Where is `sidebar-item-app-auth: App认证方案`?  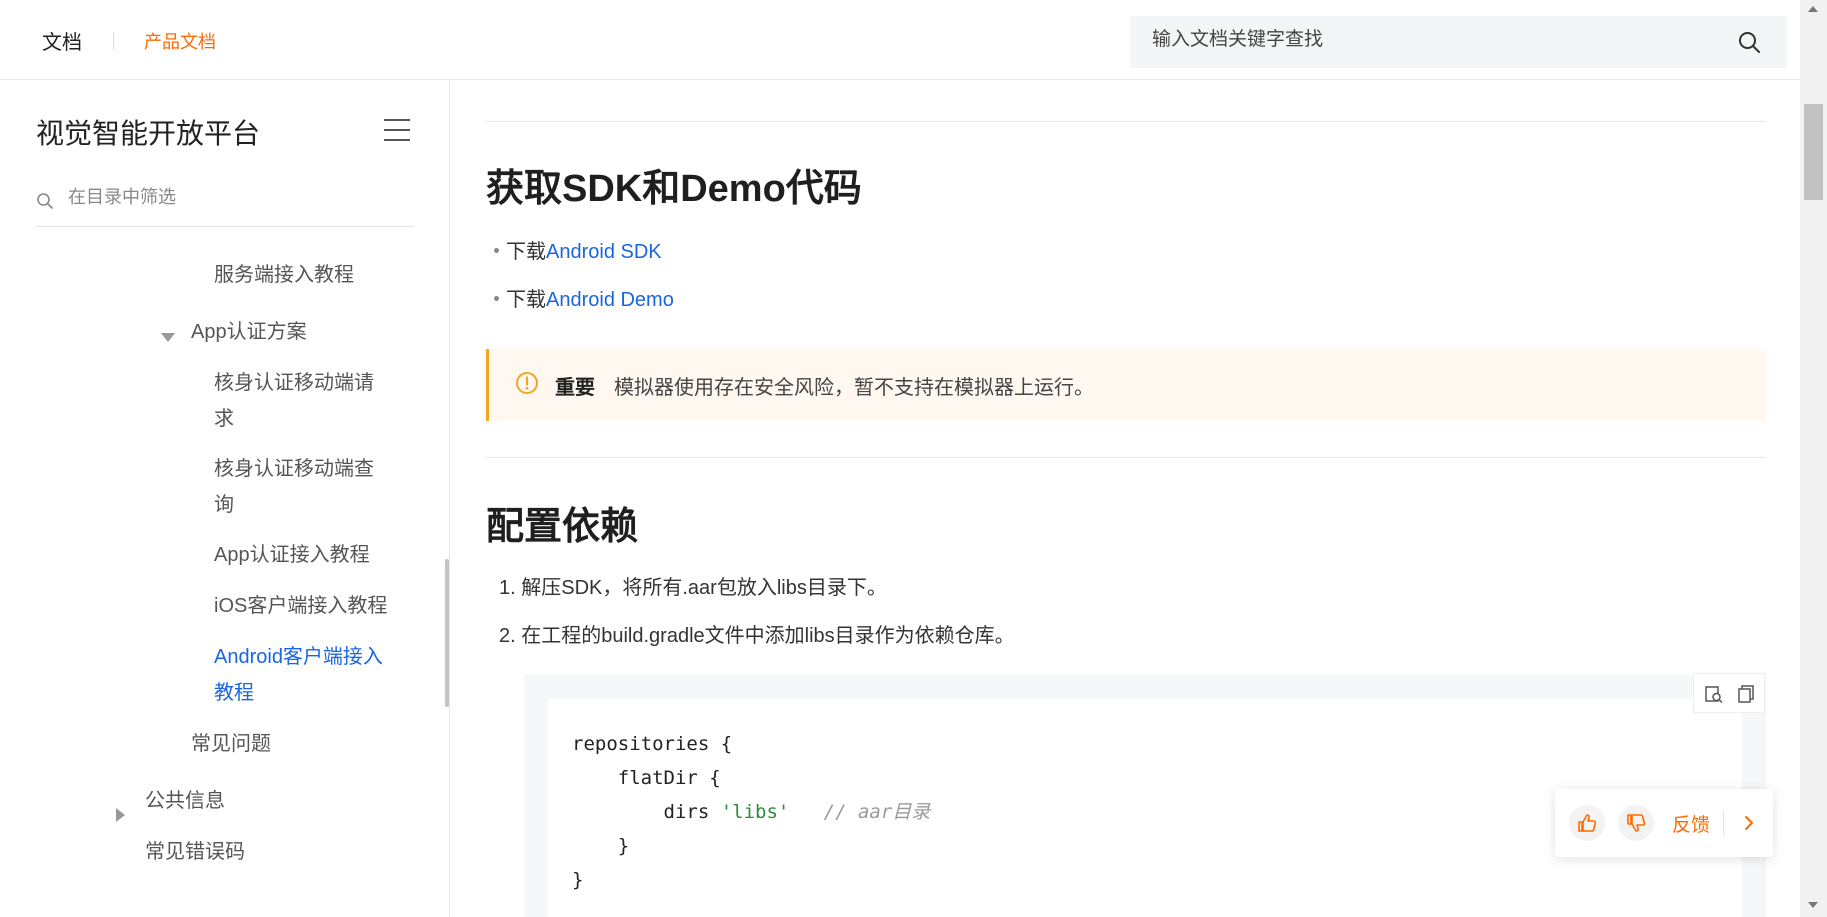
sidebar-item-app-auth: App认证方案 is located at coordinates (249, 332).